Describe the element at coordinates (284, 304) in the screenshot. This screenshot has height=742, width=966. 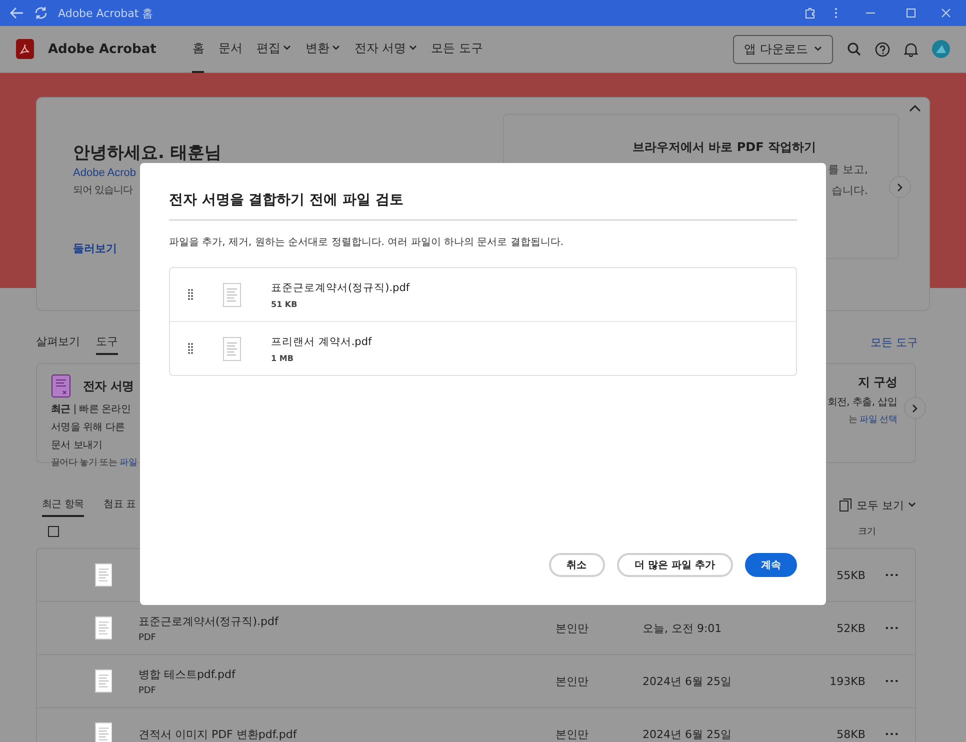
I see `file-size: 51 KB` at that location.